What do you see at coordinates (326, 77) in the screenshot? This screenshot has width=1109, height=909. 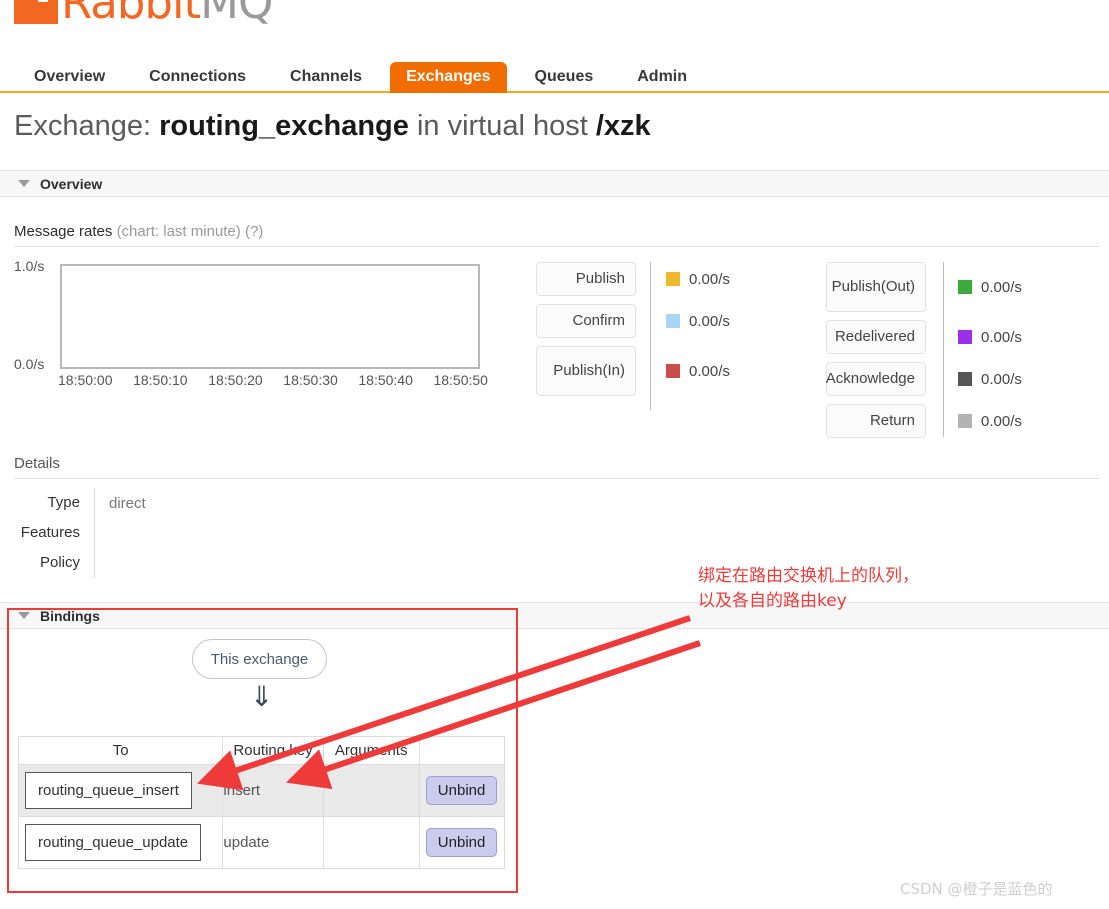 I see `nav-item-channels: Channels` at bounding box center [326, 77].